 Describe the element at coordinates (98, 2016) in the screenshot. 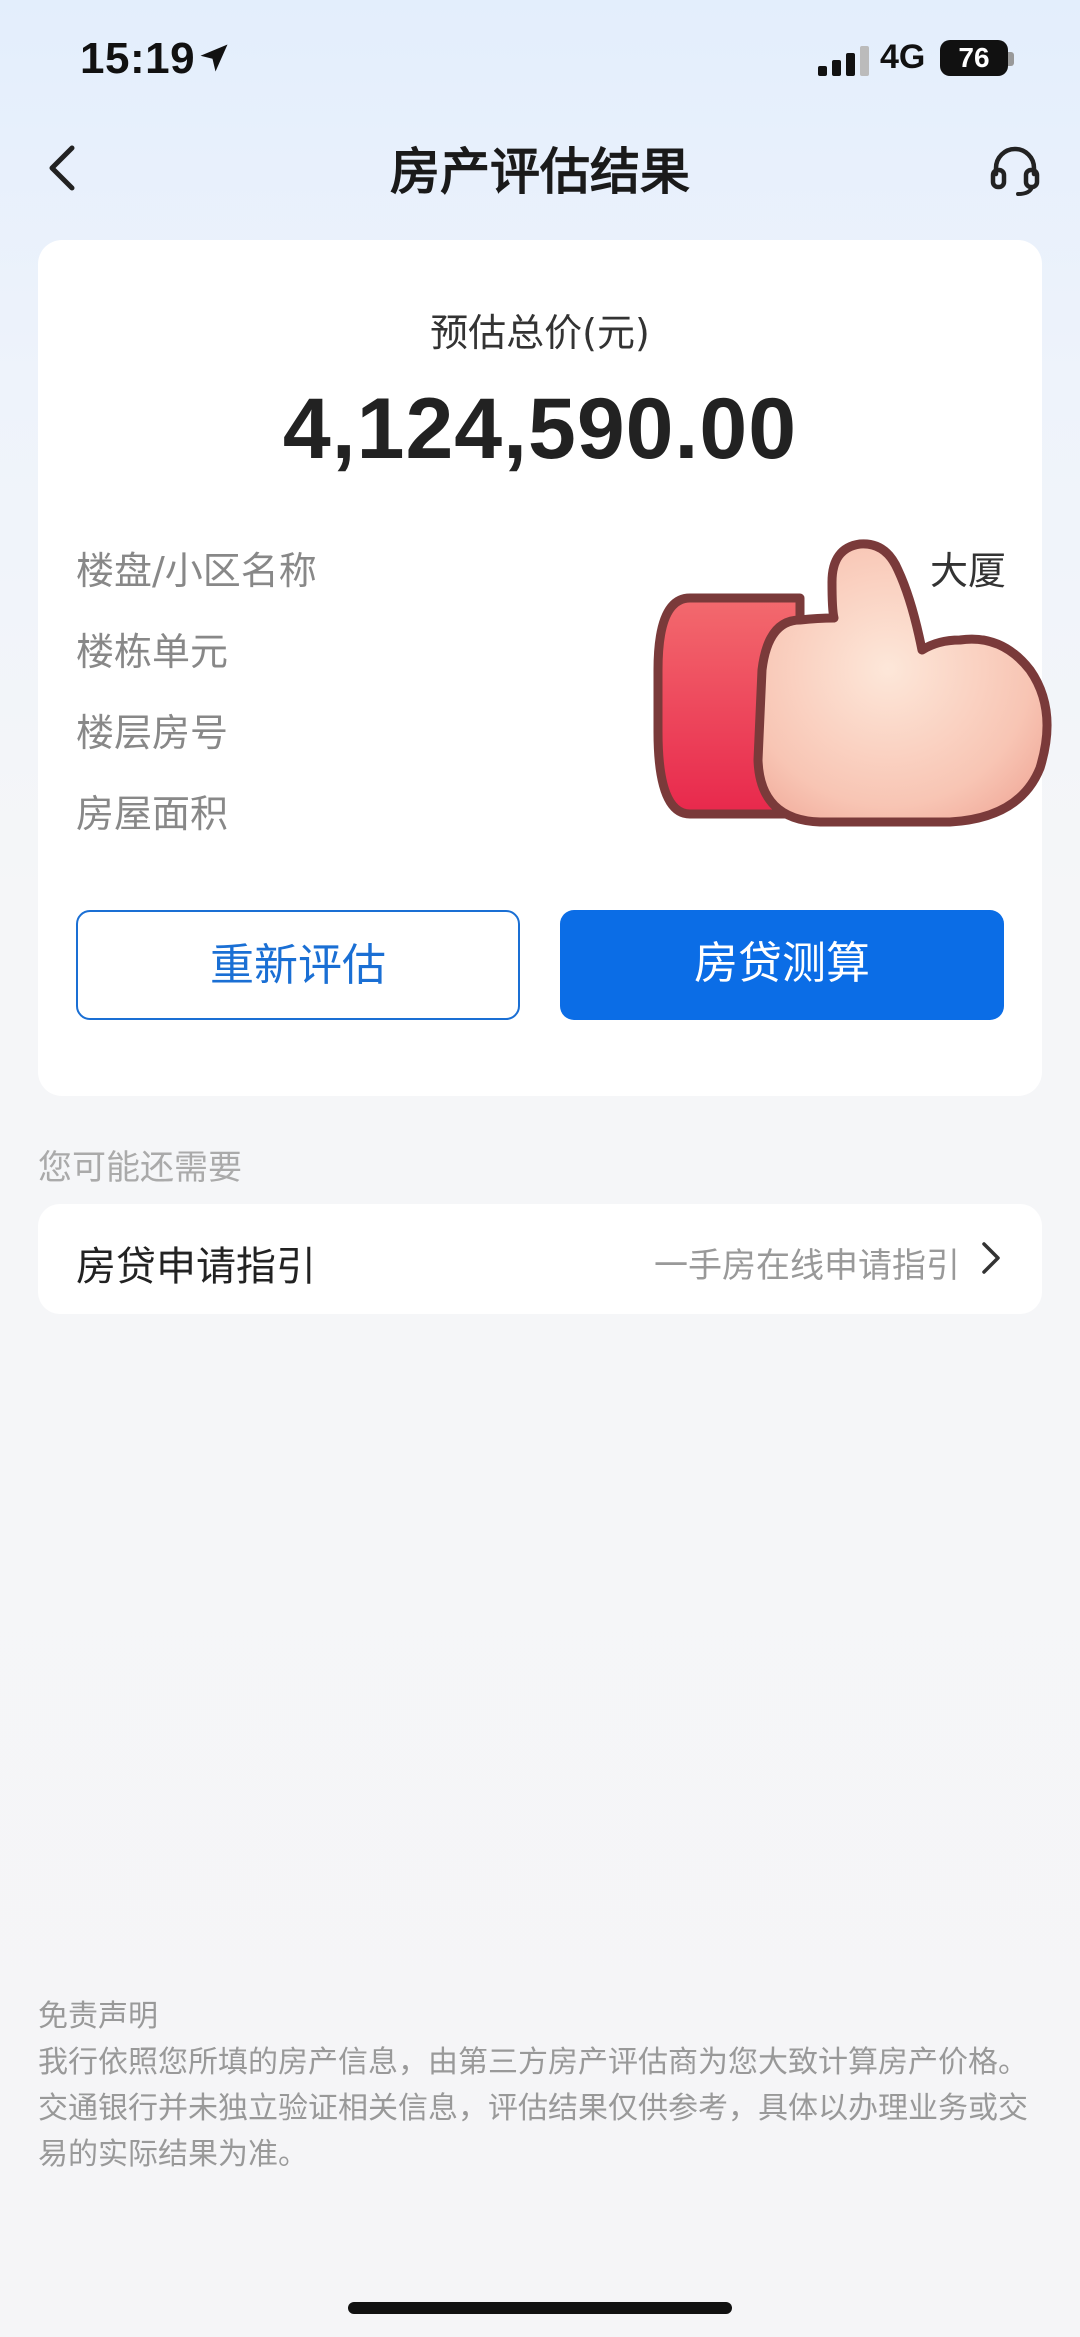

I see `disclaimer-title: 免责声明` at that location.